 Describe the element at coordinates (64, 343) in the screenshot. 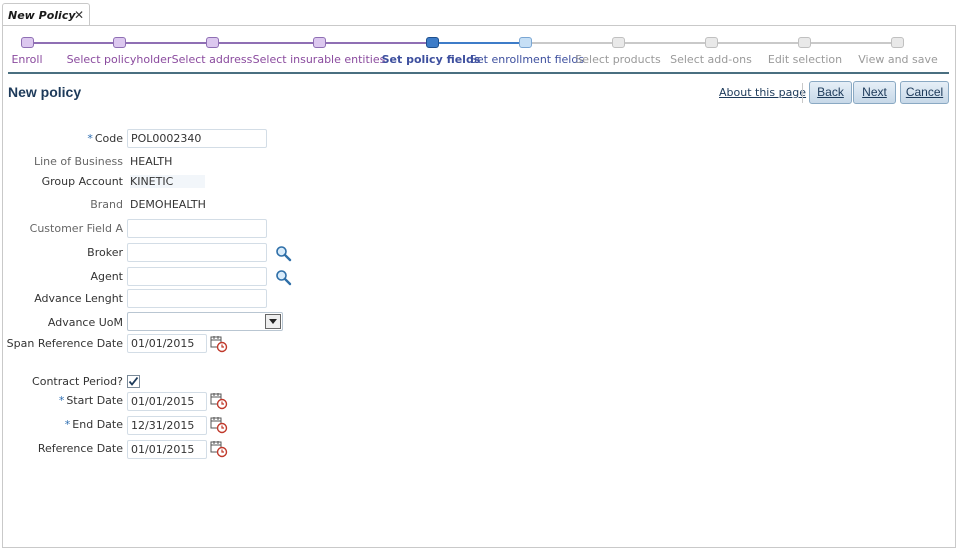

I see `span-reference-date-label: Span Reference Date` at that location.